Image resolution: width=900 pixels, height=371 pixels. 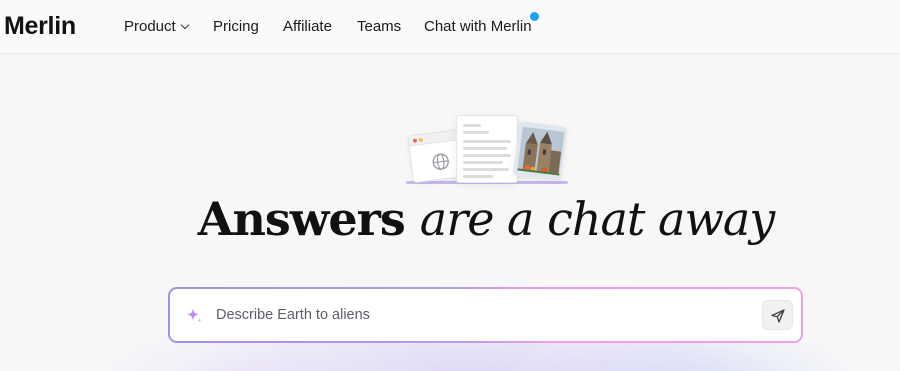 I want to click on send-button, so click(x=777, y=315).